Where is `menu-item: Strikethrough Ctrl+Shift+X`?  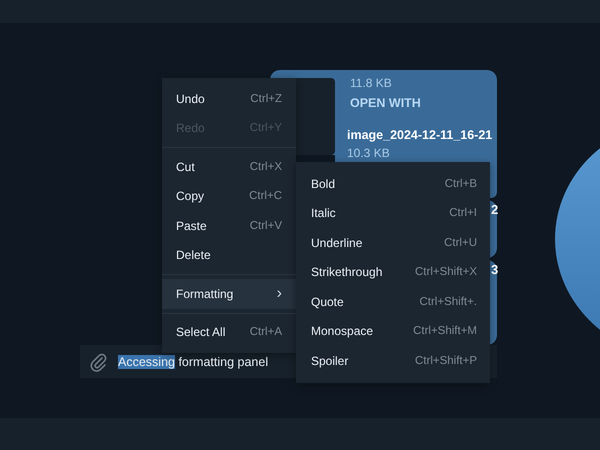
menu-item: Strikethrough Ctrl+Shift+X is located at coordinates (393, 272).